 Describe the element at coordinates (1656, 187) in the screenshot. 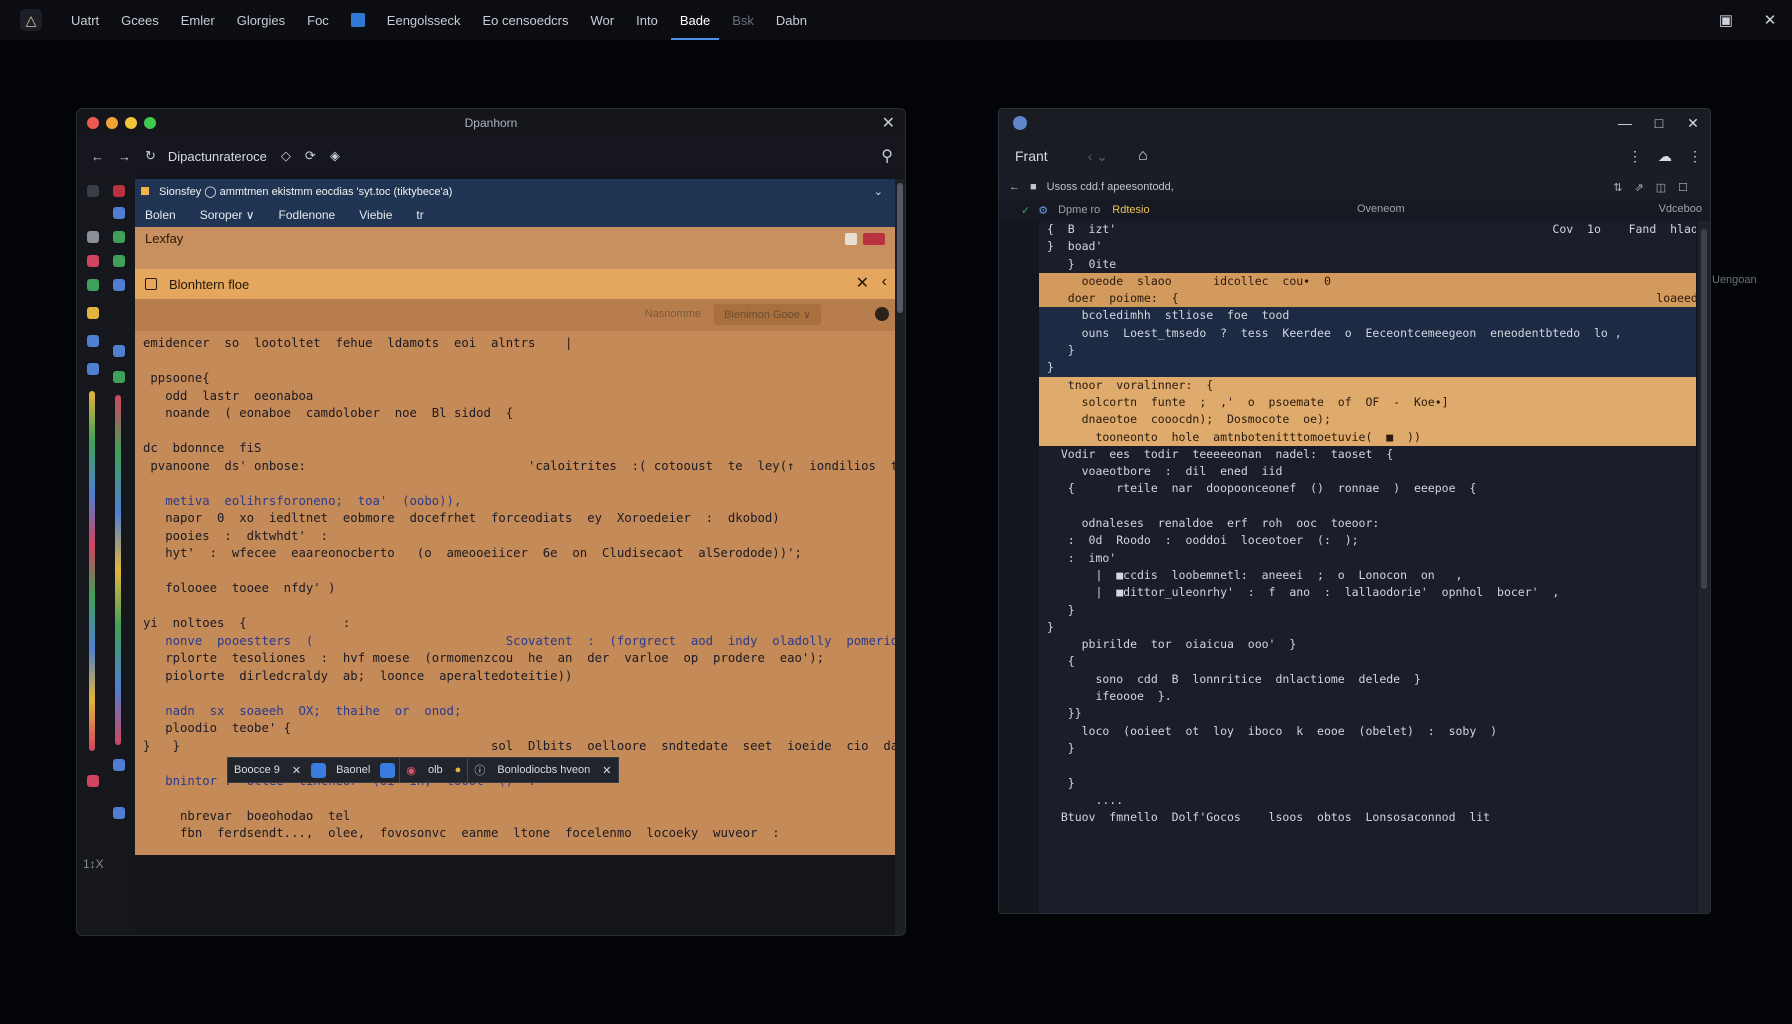

I see `address-tools-icon: ⇅⇗◫☐` at that location.